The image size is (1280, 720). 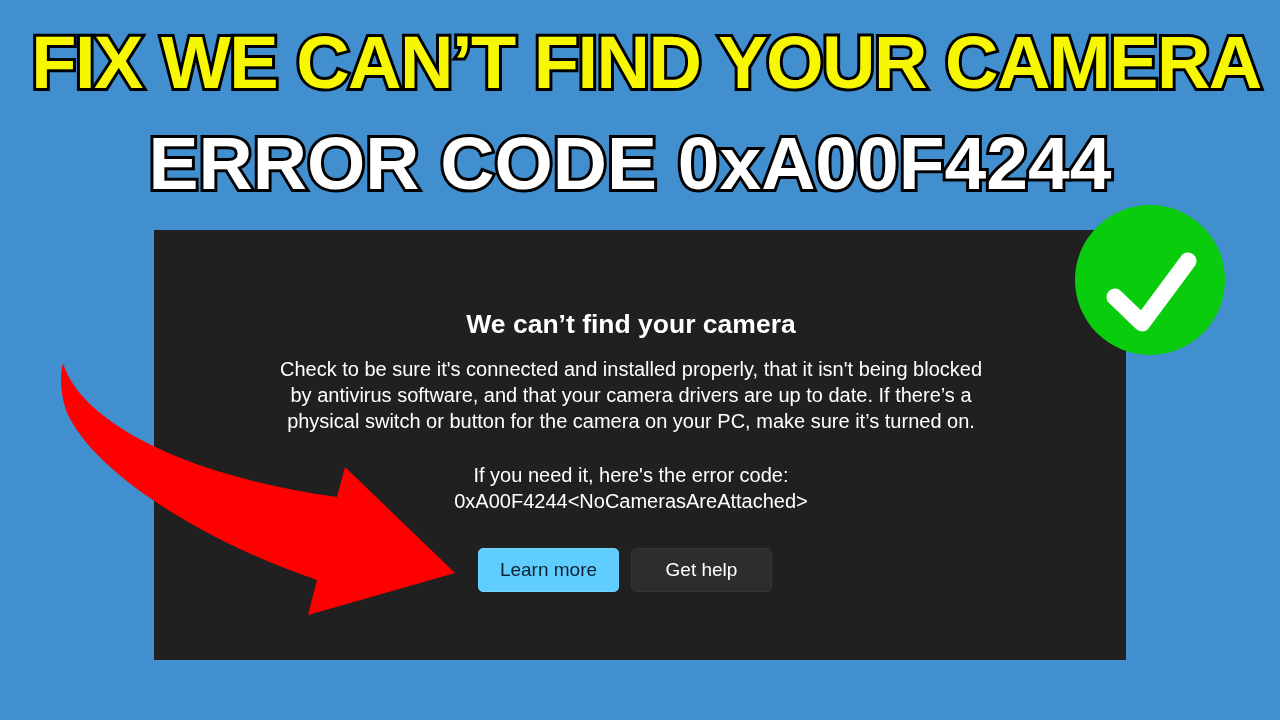 I want to click on check-circle-icon, so click(x=1150, y=280).